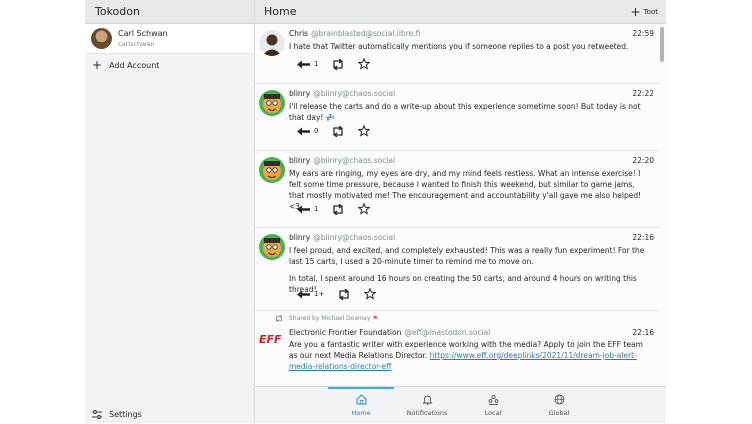  What do you see at coordinates (345, 332) in the screenshot?
I see `post-author: Electronic Frontier Foundation` at bounding box center [345, 332].